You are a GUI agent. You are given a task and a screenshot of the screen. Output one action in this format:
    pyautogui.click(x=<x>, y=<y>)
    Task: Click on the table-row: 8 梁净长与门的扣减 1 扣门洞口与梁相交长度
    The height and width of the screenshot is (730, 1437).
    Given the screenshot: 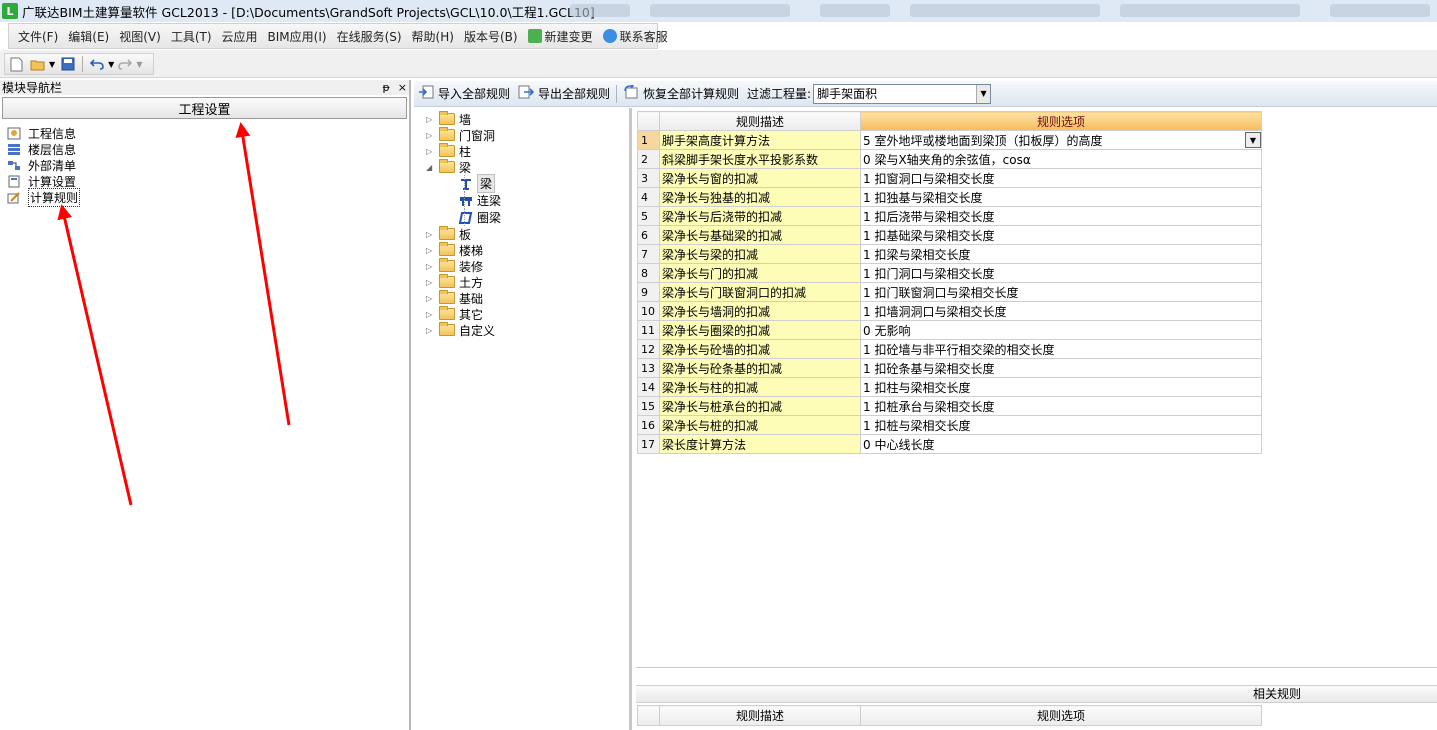 What is the action you would take?
    pyautogui.click(x=949, y=273)
    